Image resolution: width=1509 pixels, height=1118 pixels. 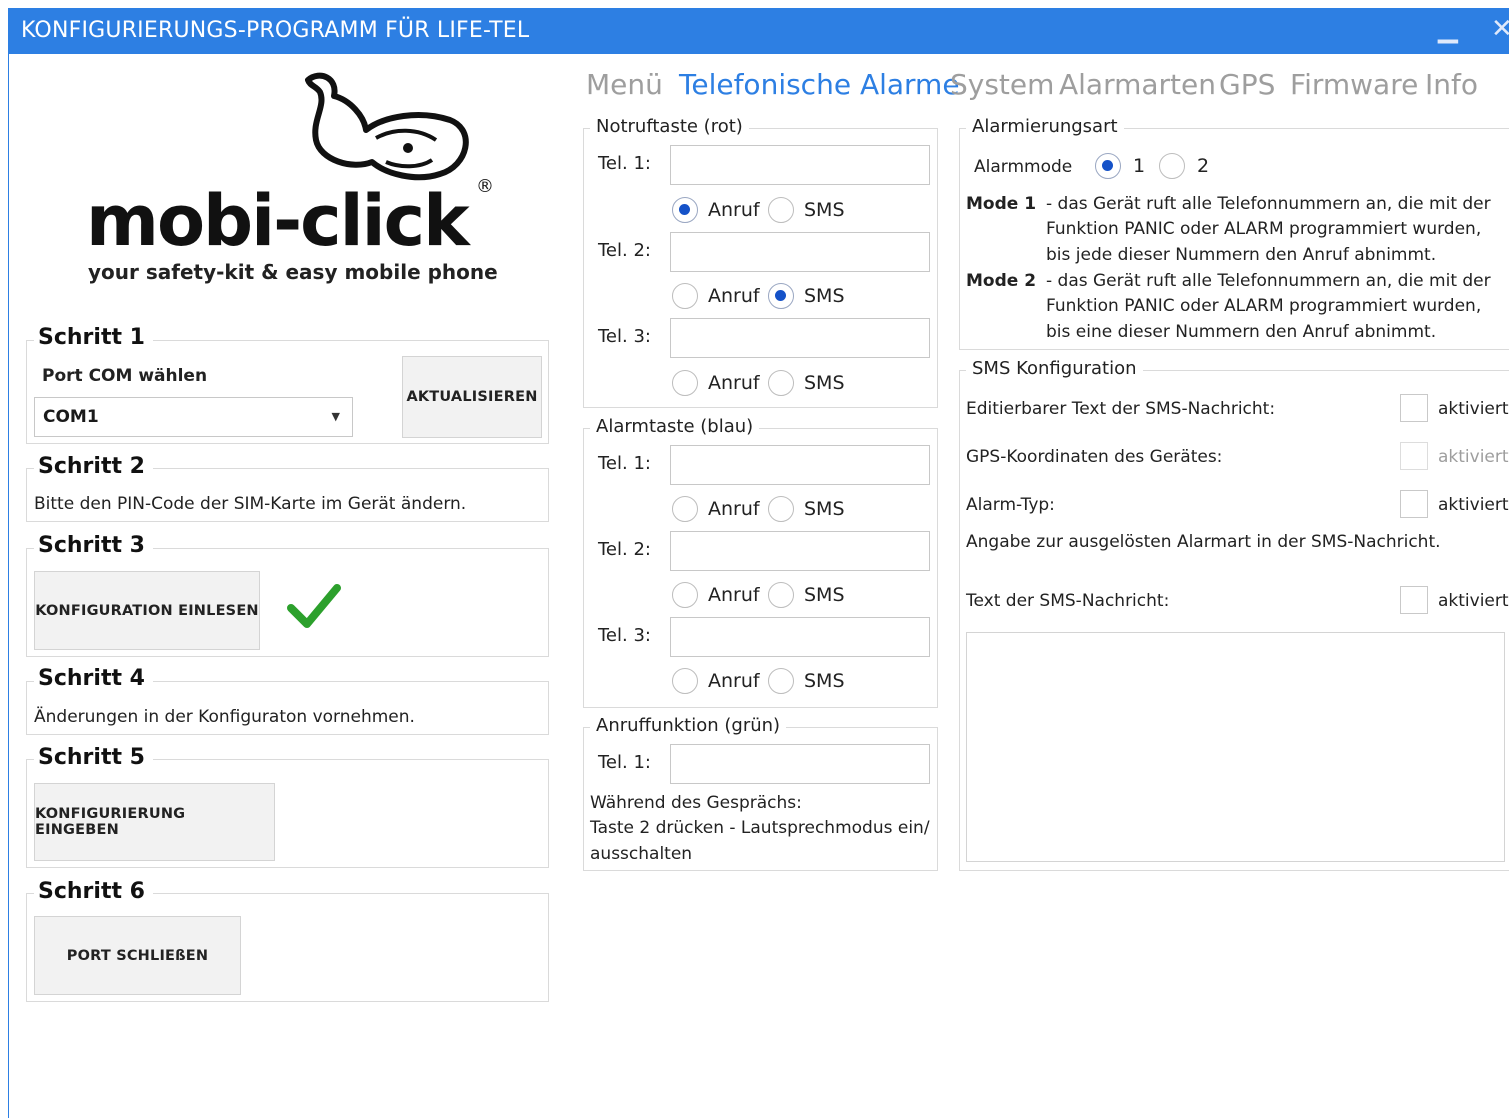 What do you see at coordinates (1203, 166) in the screenshot?
I see `alarmmode-2-label: 2` at bounding box center [1203, 166].